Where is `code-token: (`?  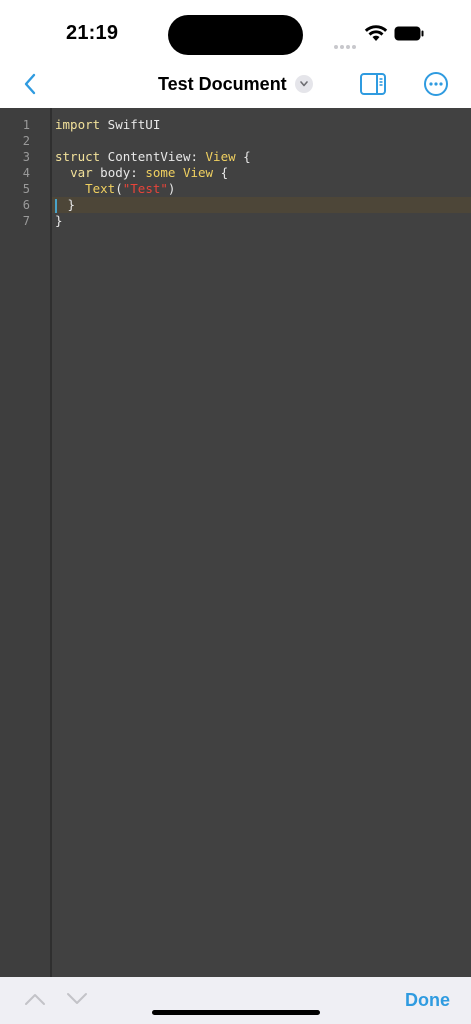 code-token: ( is located at coordinates (119, 188).